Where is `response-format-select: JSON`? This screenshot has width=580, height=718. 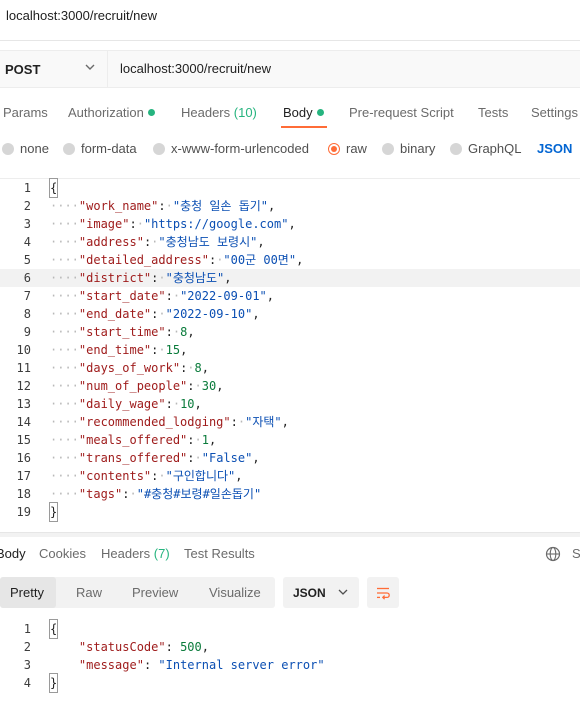 response-format-select: JSON is located at coordinates (321, 592).